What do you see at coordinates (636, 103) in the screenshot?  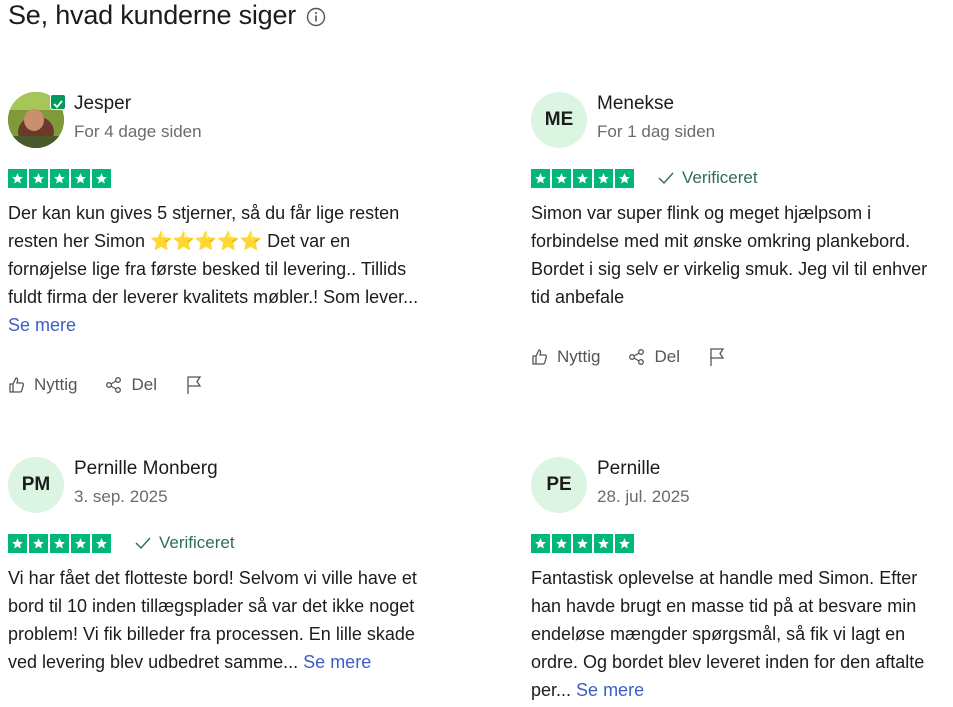 I see `reviewer-name: Menekse` at bounding box center [636, 103].